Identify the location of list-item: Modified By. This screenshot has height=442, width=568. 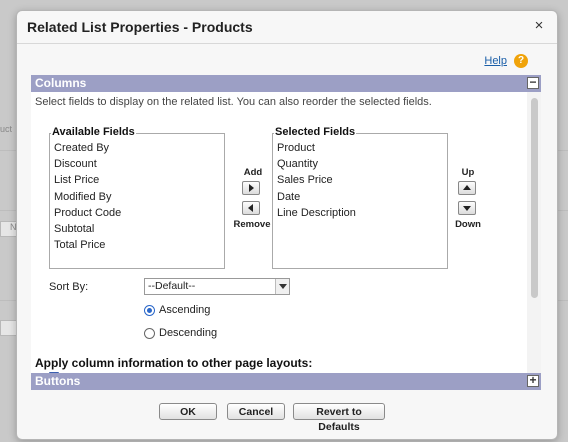
(137, 197).